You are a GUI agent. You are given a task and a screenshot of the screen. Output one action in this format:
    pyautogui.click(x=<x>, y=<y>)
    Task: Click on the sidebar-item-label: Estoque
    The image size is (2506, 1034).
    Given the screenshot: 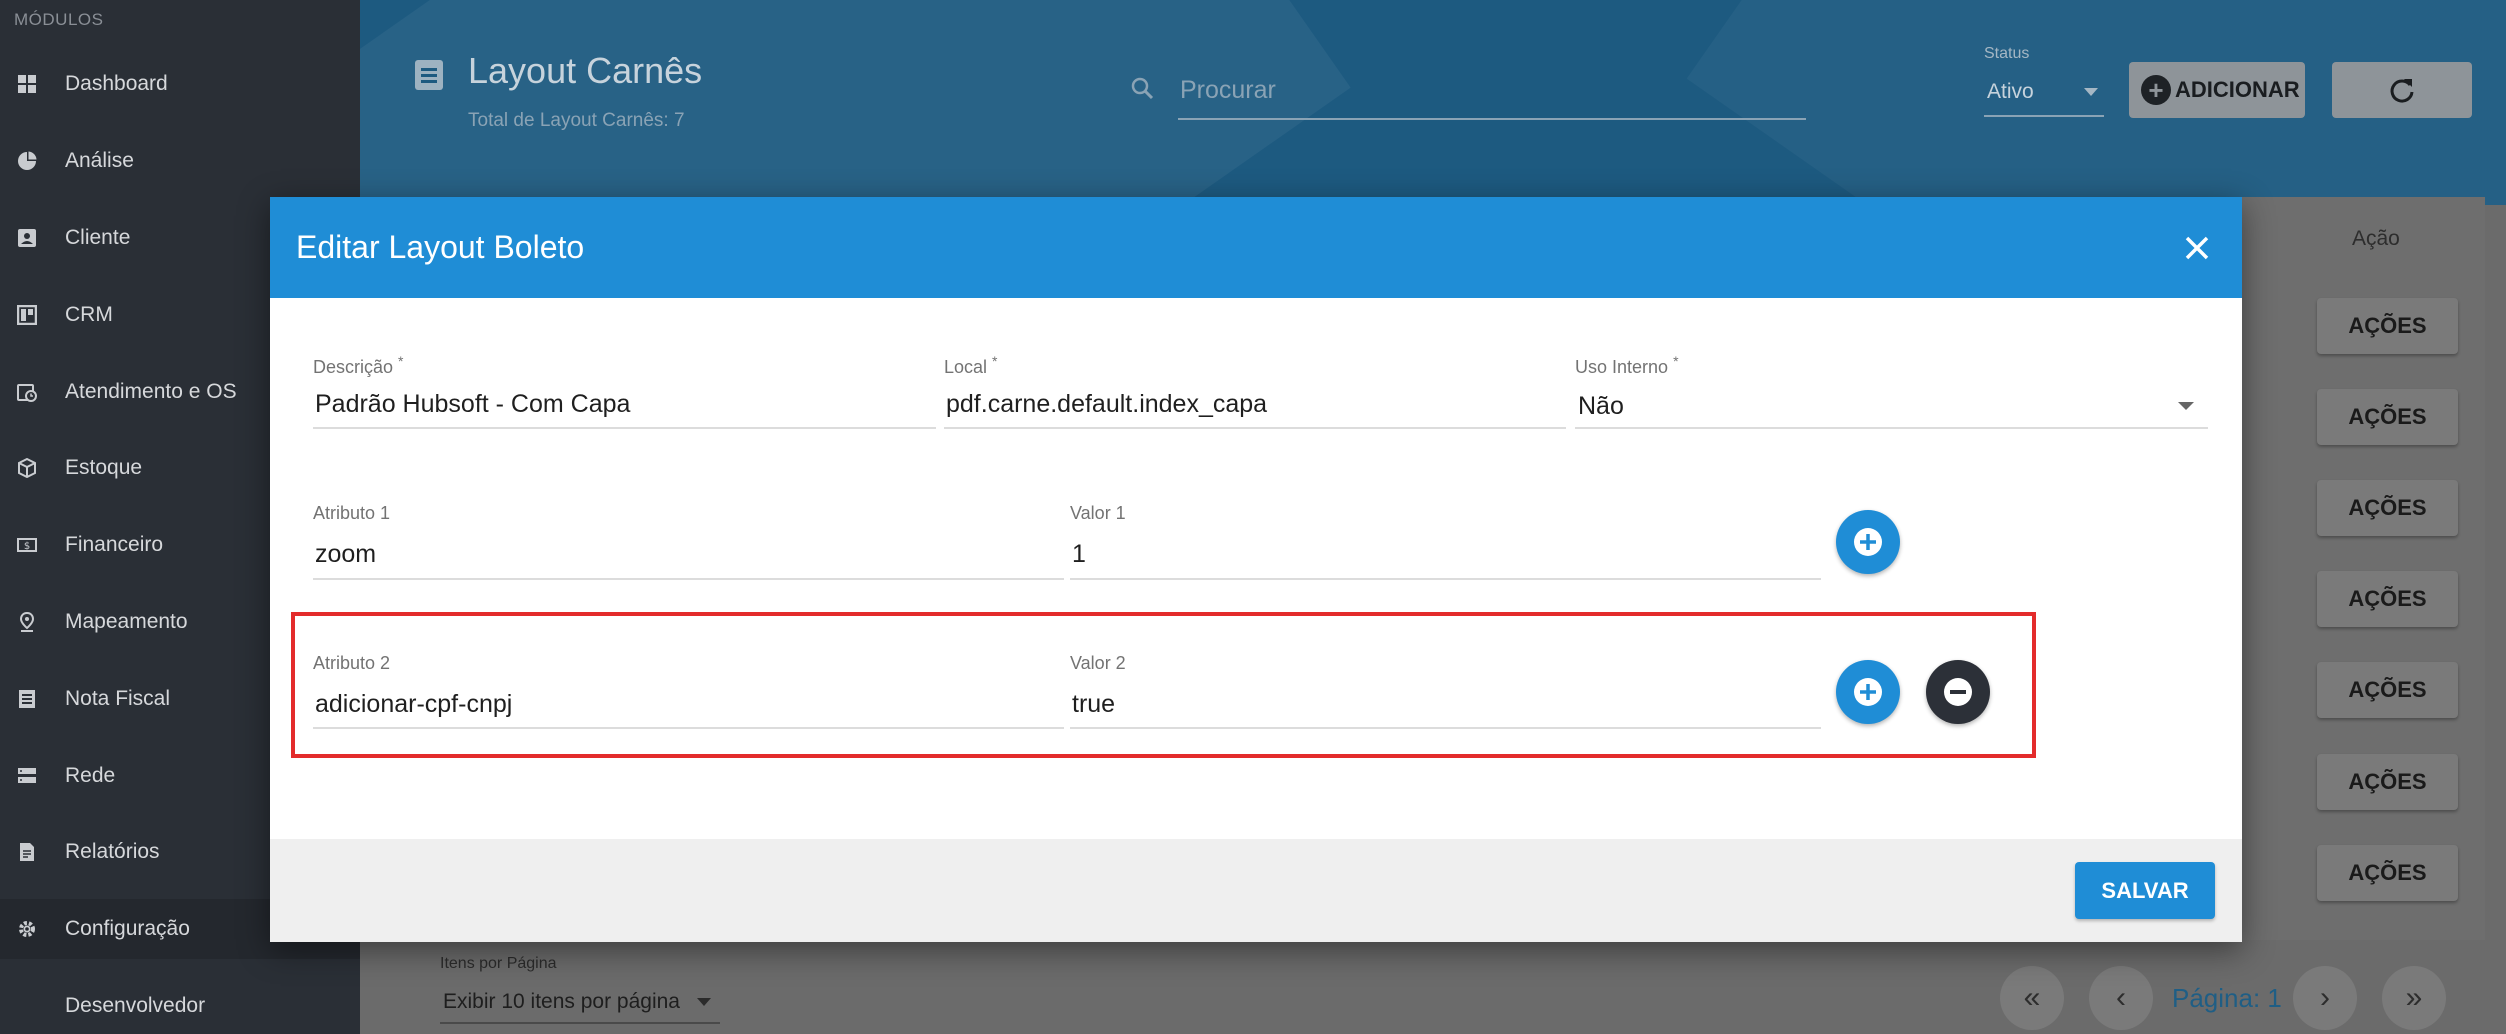 What is the action you would take?
    pyautogui.click(x=104, y=467)
    